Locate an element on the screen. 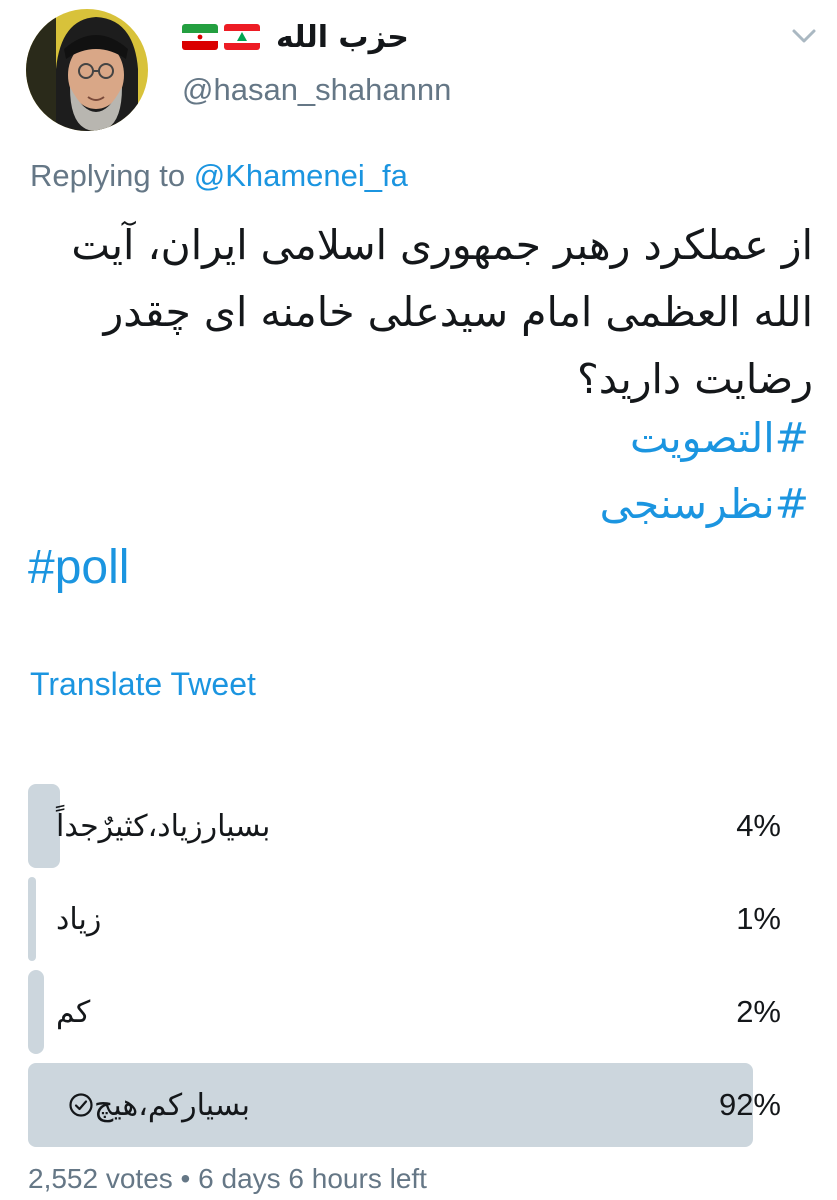 The width and height of the screenshot is (837, 1200). poll-option-label: بسیارکم،هیچ is located at coordinates (153, 1105).